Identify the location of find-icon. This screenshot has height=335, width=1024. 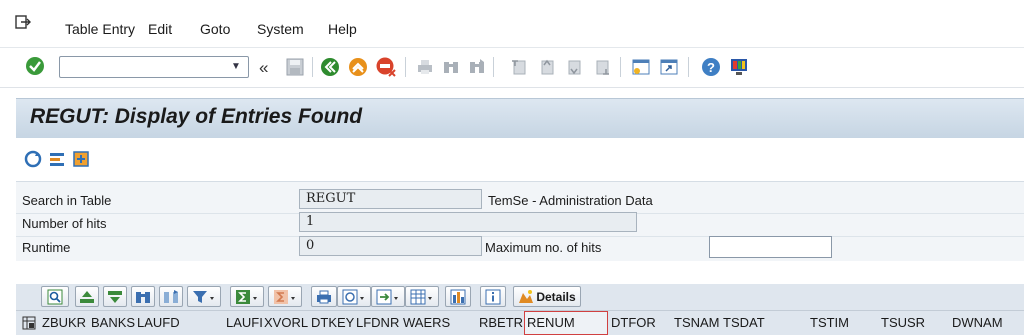
(451, 67).